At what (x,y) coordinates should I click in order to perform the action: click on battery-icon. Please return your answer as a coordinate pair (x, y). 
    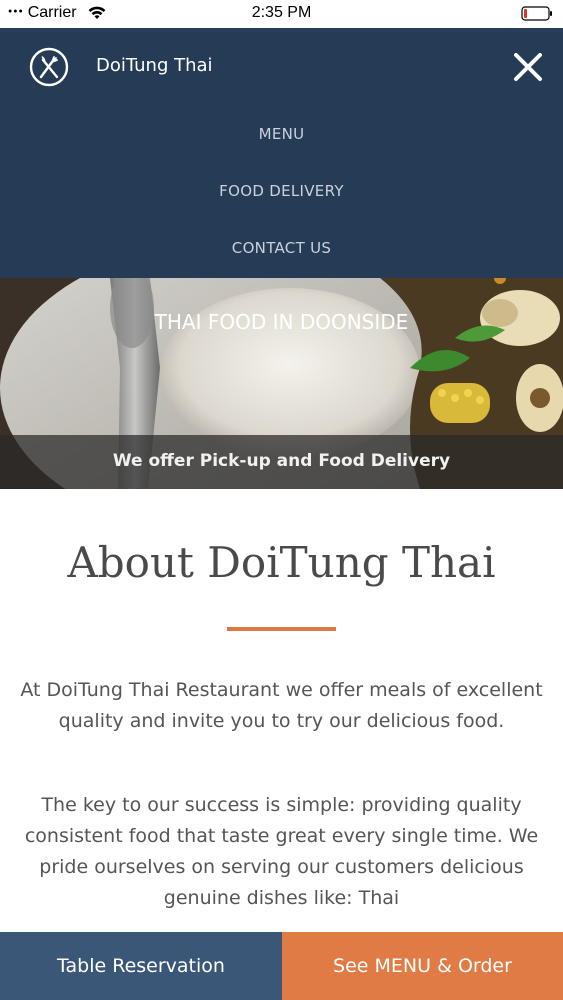
    Looking at the image, I should click on (536, 13).